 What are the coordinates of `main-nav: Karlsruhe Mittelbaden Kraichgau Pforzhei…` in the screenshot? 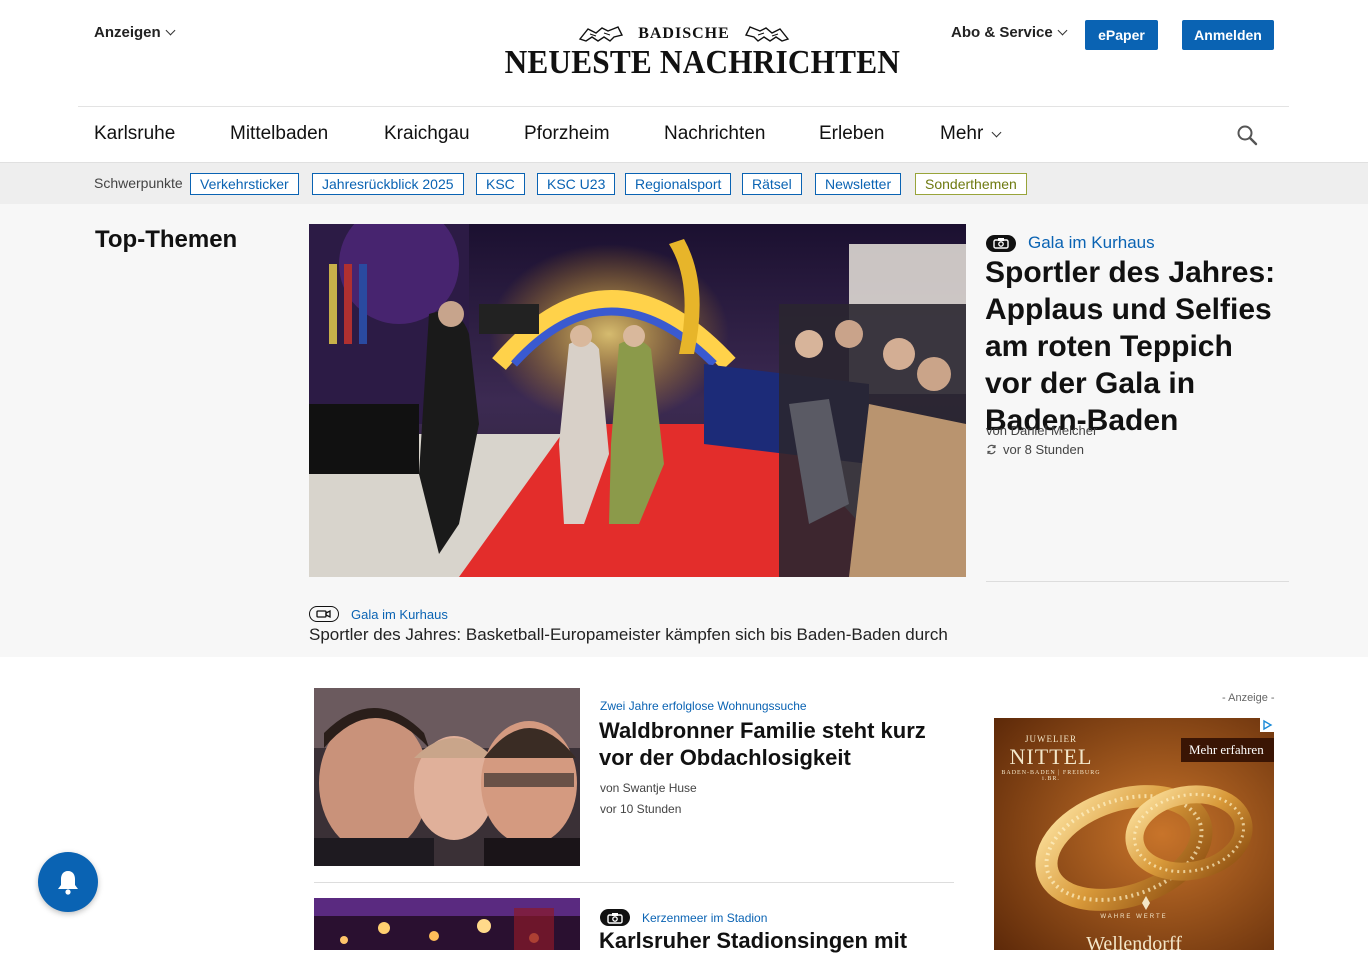 It's located at (683, 134).